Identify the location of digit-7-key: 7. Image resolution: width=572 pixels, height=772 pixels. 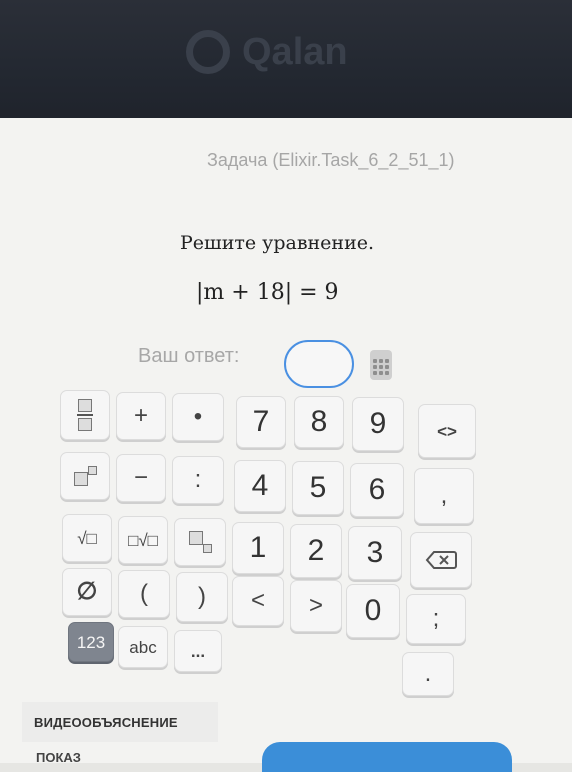
(261, 422).